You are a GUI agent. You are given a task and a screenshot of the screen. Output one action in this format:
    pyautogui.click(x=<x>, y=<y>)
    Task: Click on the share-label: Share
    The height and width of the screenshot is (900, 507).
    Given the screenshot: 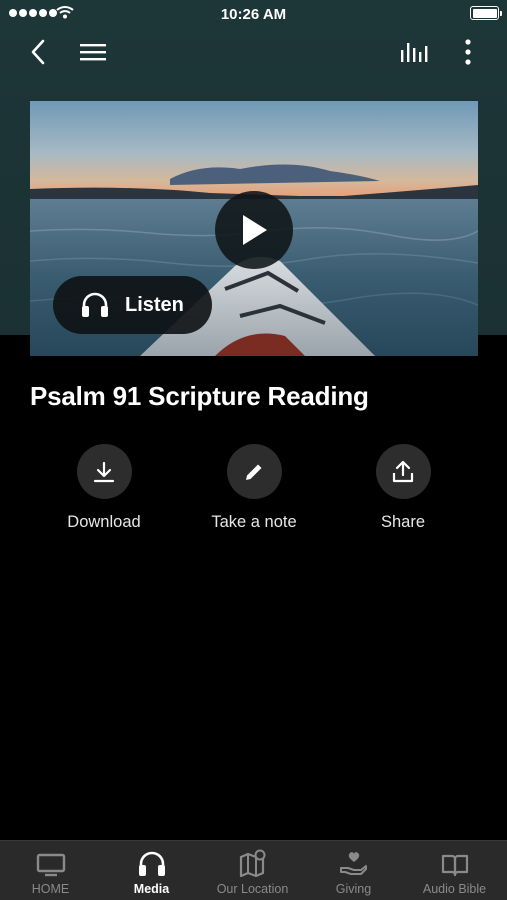 What is the action you would take?
    pyautogui.click(x=403, y=522)
    